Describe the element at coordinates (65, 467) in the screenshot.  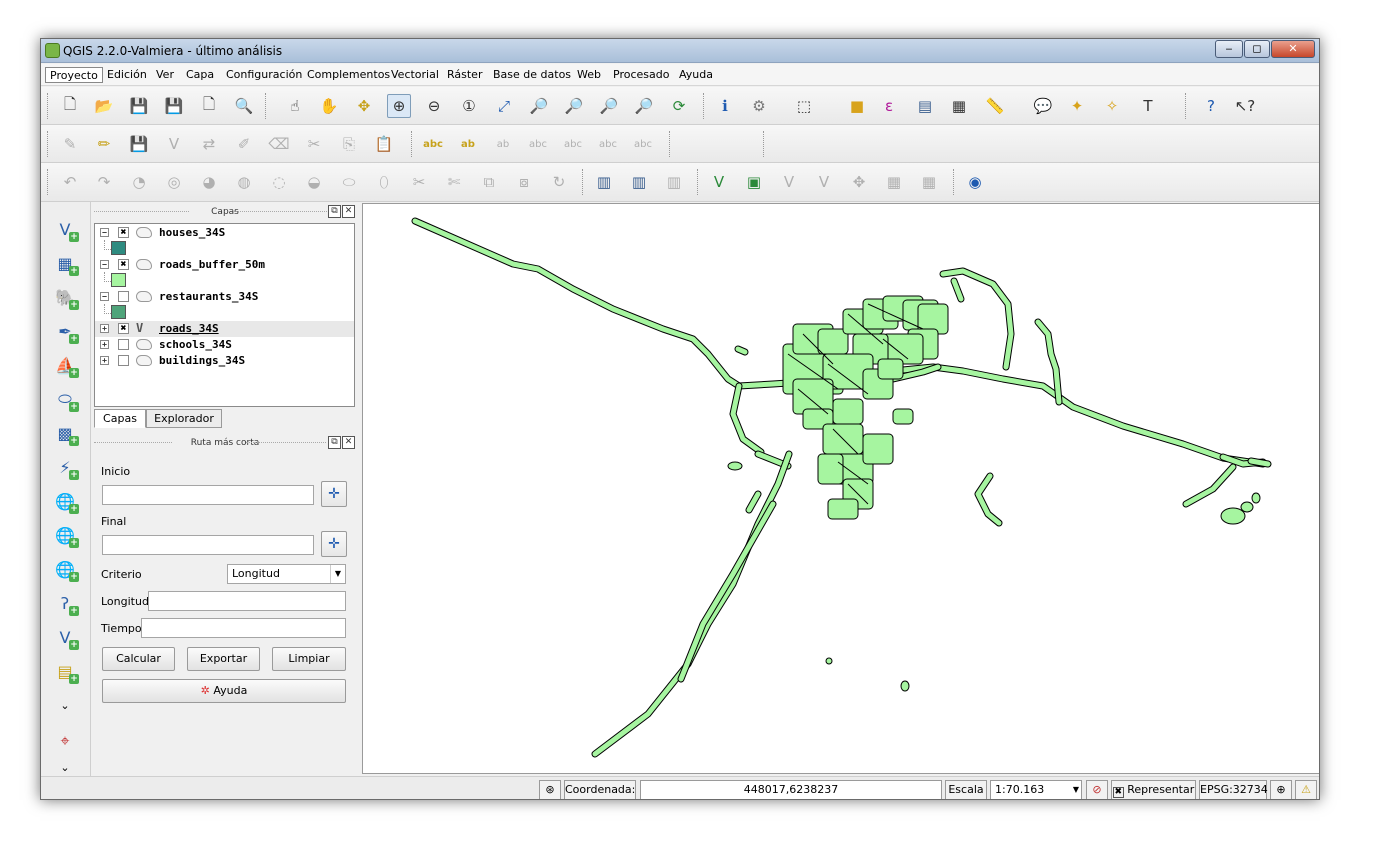
I see `add-wcs-layer-icon: ⚡ +` at that location.